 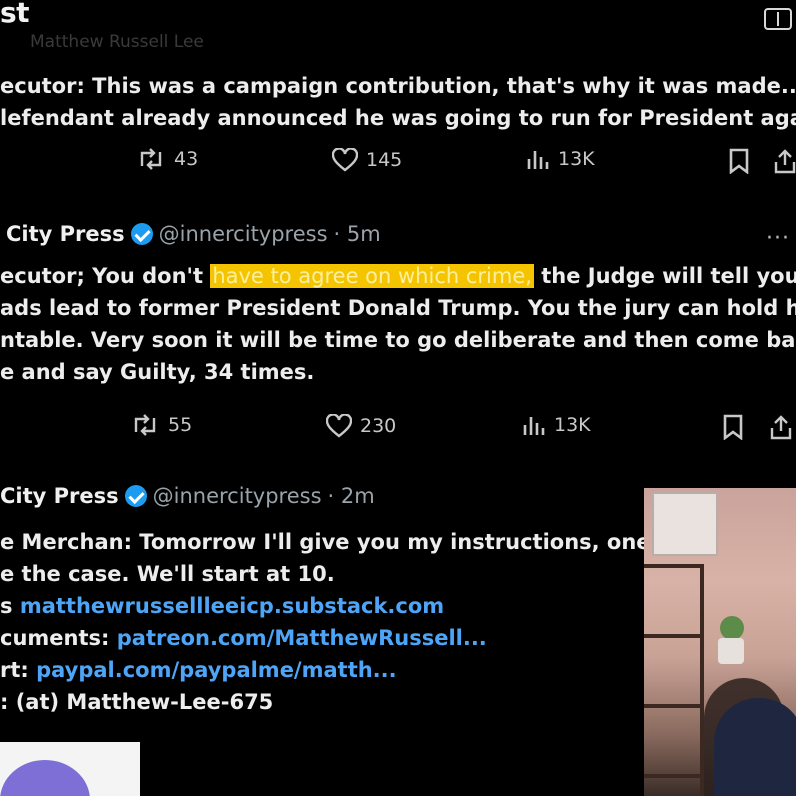 I want to click on substack-link: matthewrussellleeicp.substack.com, so click(x=232, y=606).